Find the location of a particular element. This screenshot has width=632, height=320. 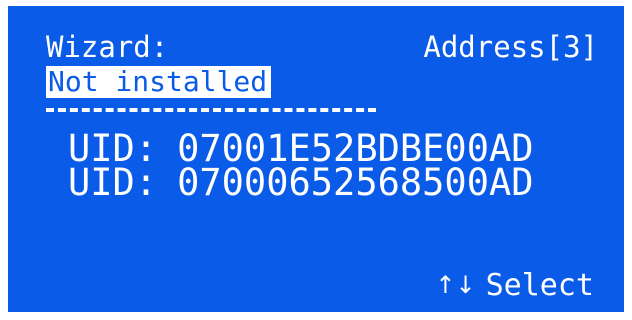

uid-value: 07000652568500AD is located at coordinates (355, 182).